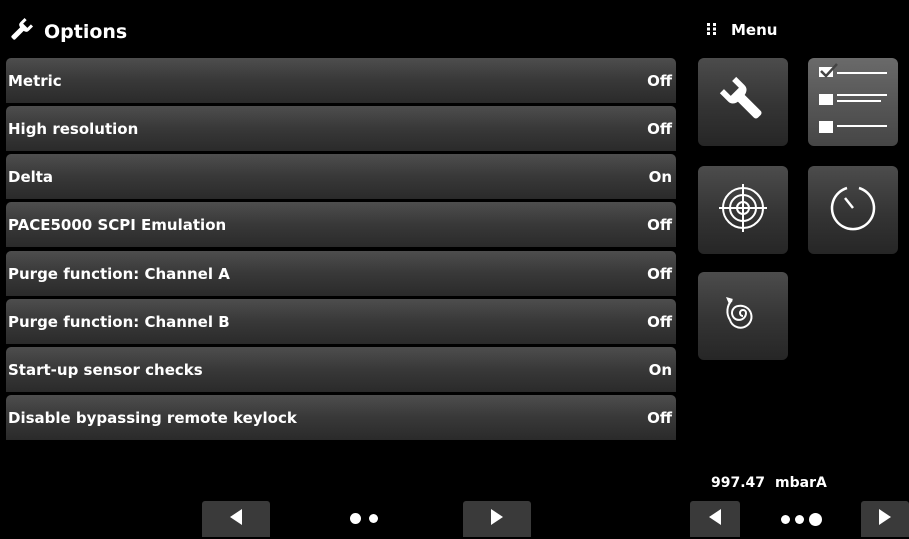 Image resolution: width=909 pixels, height=539 pixels. Describe the element at coordinates (801, 483) in the screenshot. I see `pressure-unit: mbarA` at that location.